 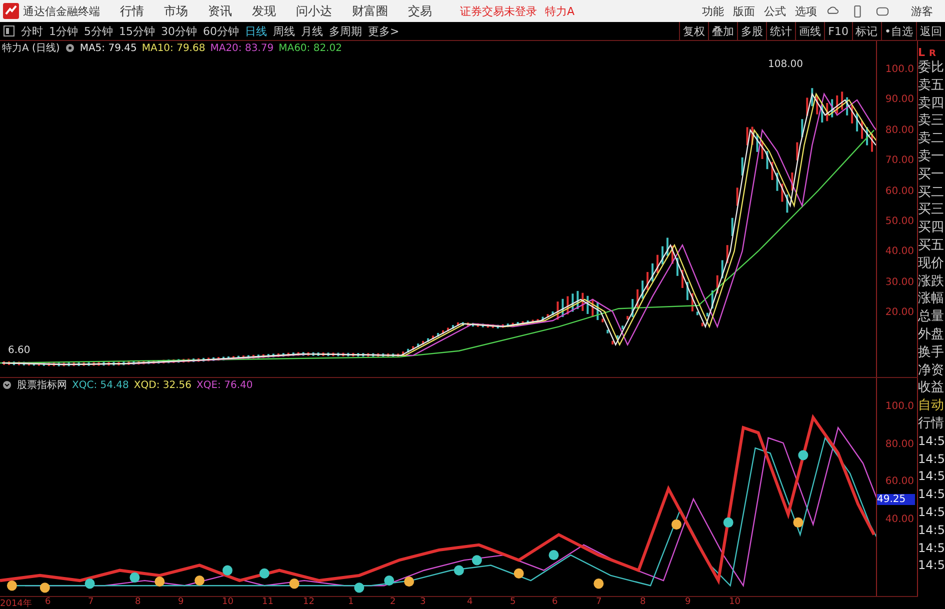 I want to click on quote-label: 卖二, so click(x=931, y=139).